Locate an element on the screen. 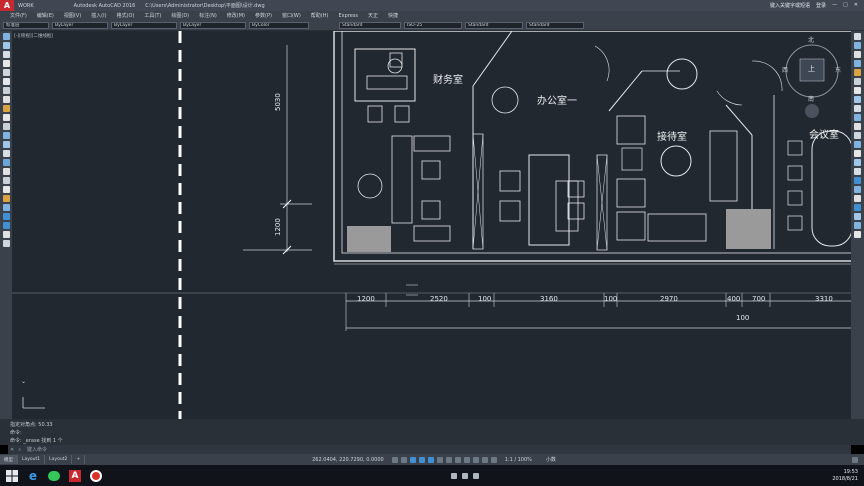 The width and height of the screenshot is (864, 486). dim-linear-icon is located at coordinates (857, 180).